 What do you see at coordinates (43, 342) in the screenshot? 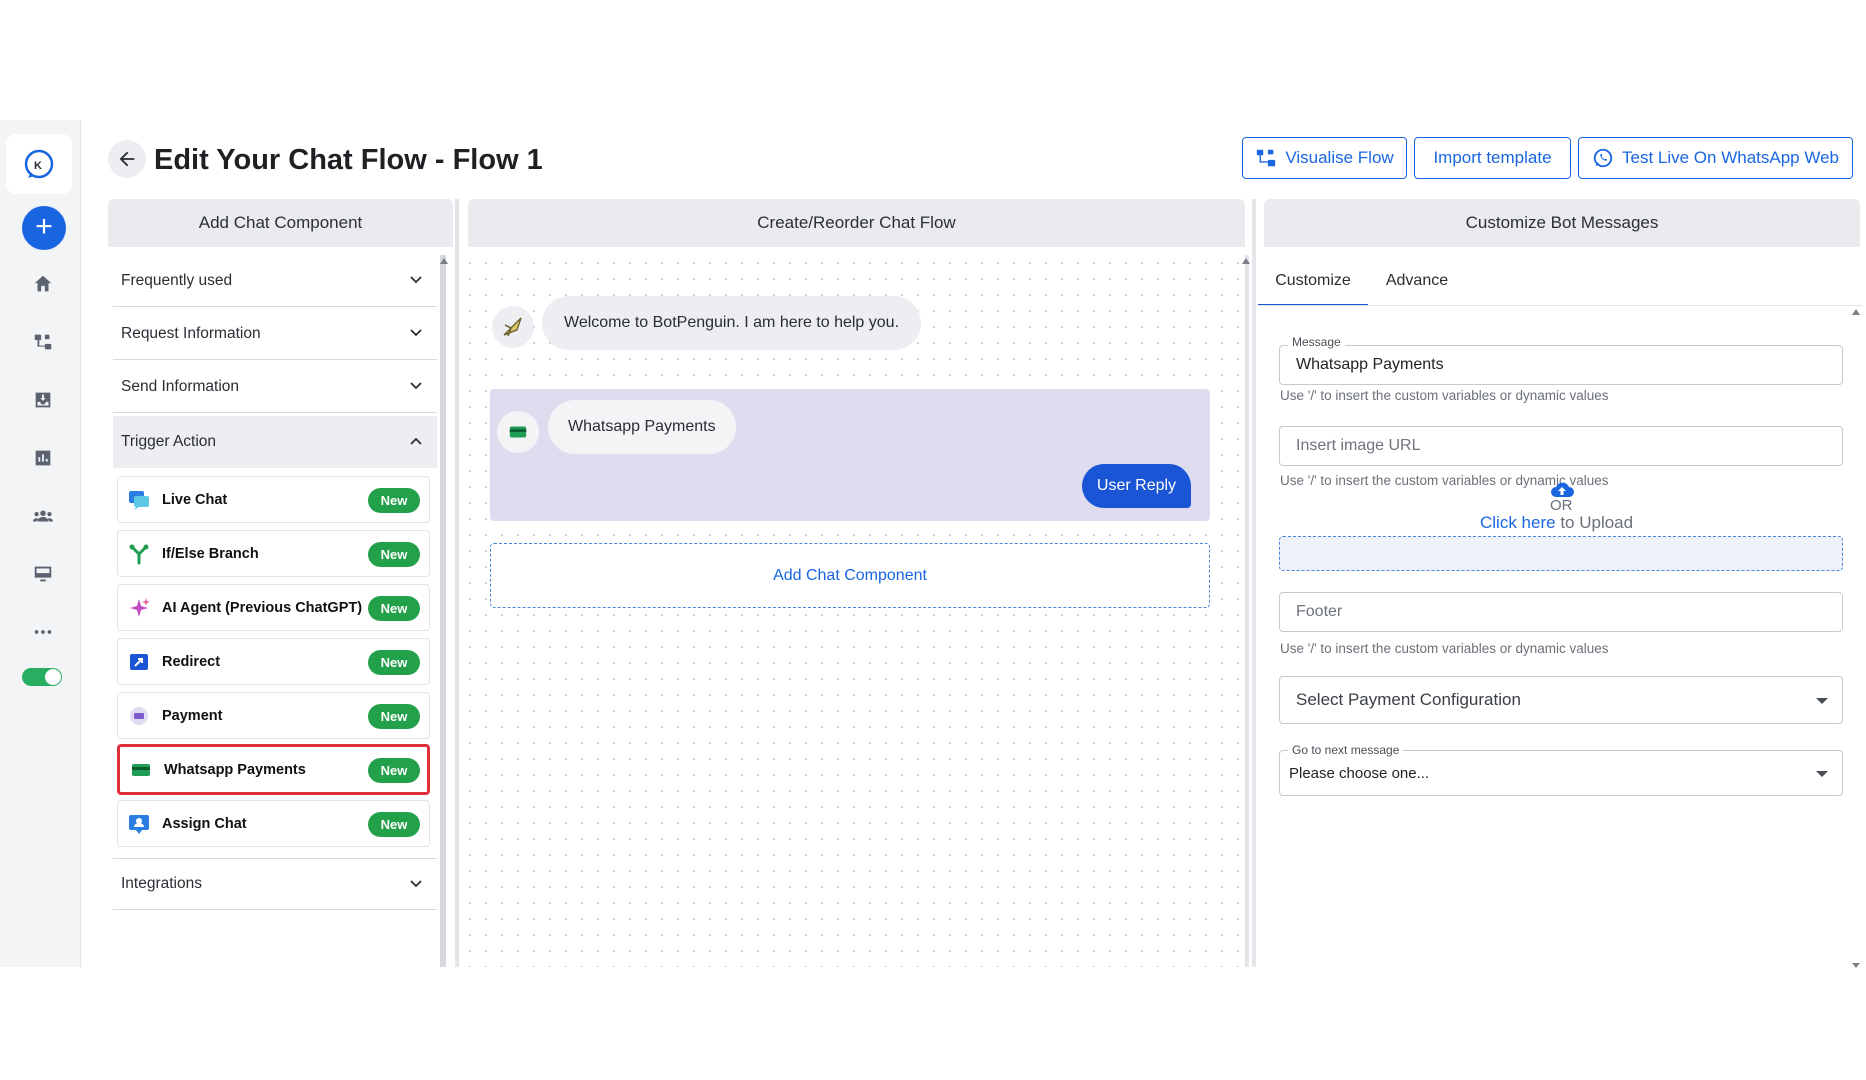
I see `flow-icon` at bounding box center [43, 342].